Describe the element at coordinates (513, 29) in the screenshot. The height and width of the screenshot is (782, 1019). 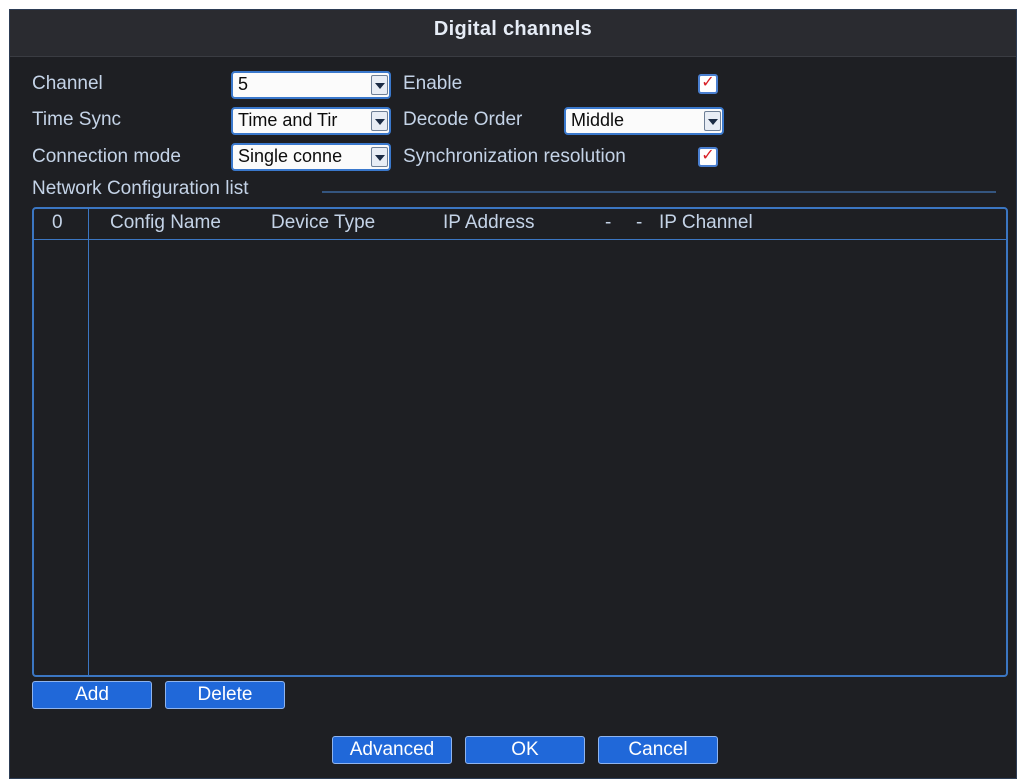
I see `dialog-title: Digital channels` at that location.